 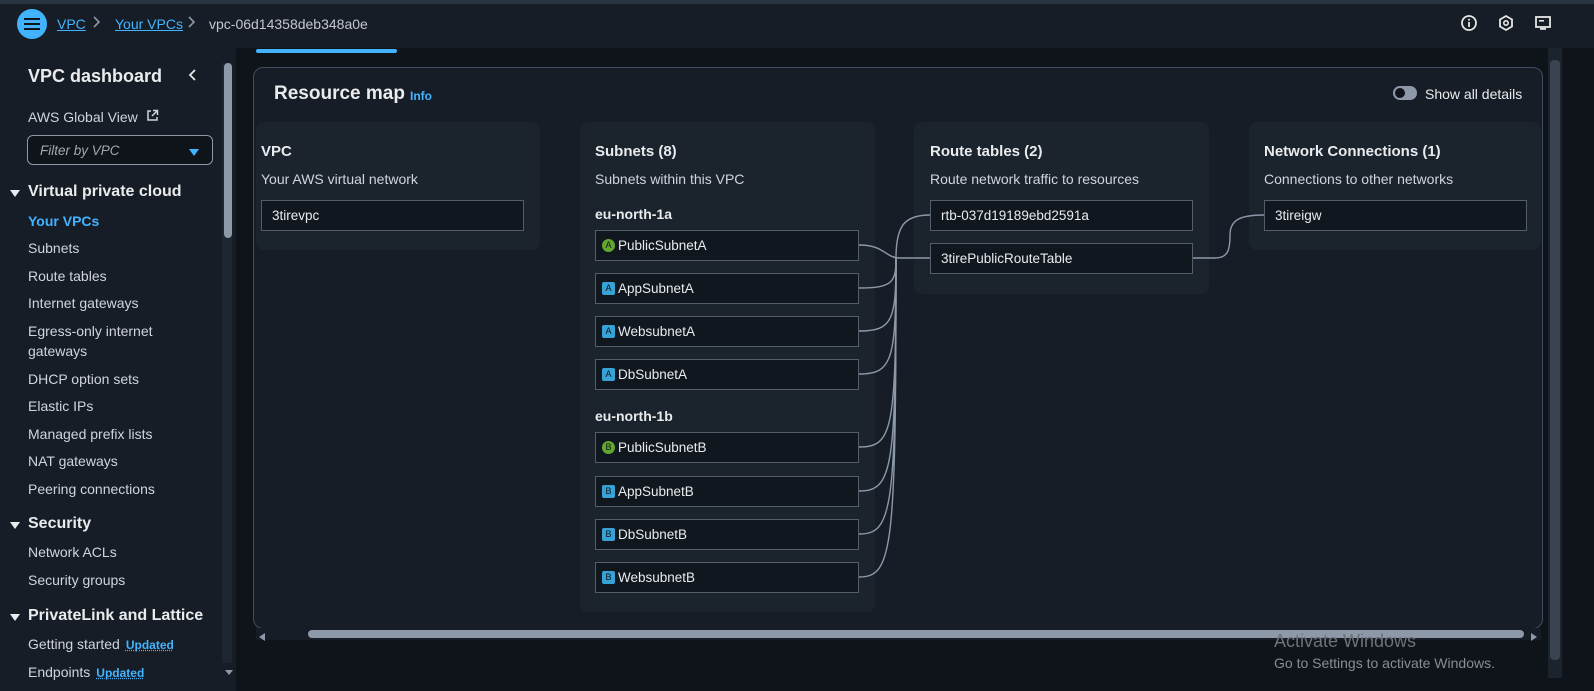 What do you see at coordinates (1061, 396) in the screenshot?
I see `connector-lines` at bounding box center [1061, 396].